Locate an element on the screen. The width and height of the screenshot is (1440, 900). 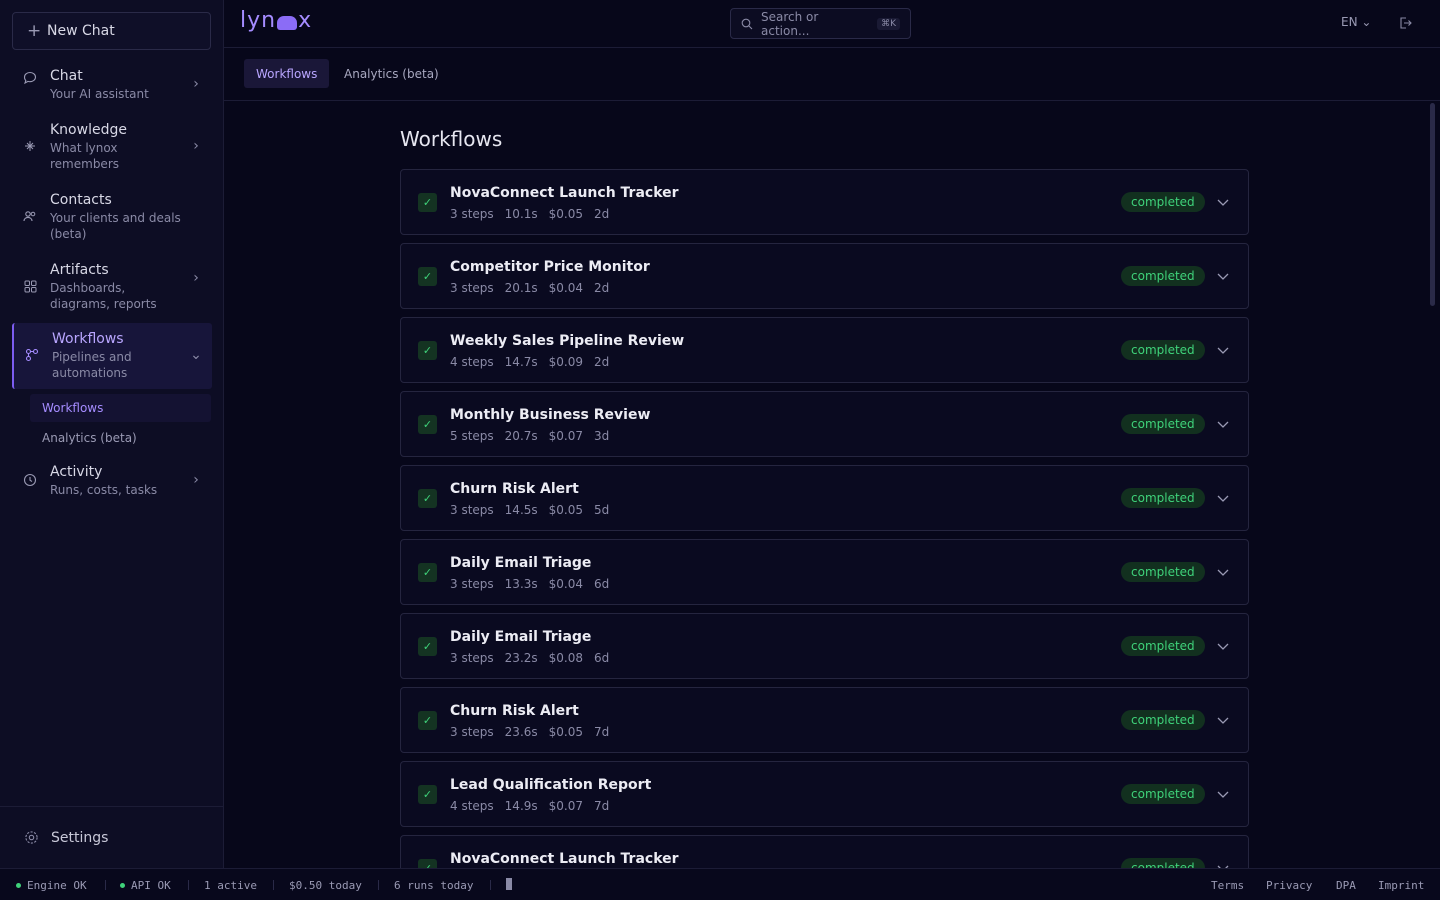
workflow-duration: 20.7s is located at coordinates (521, 436).